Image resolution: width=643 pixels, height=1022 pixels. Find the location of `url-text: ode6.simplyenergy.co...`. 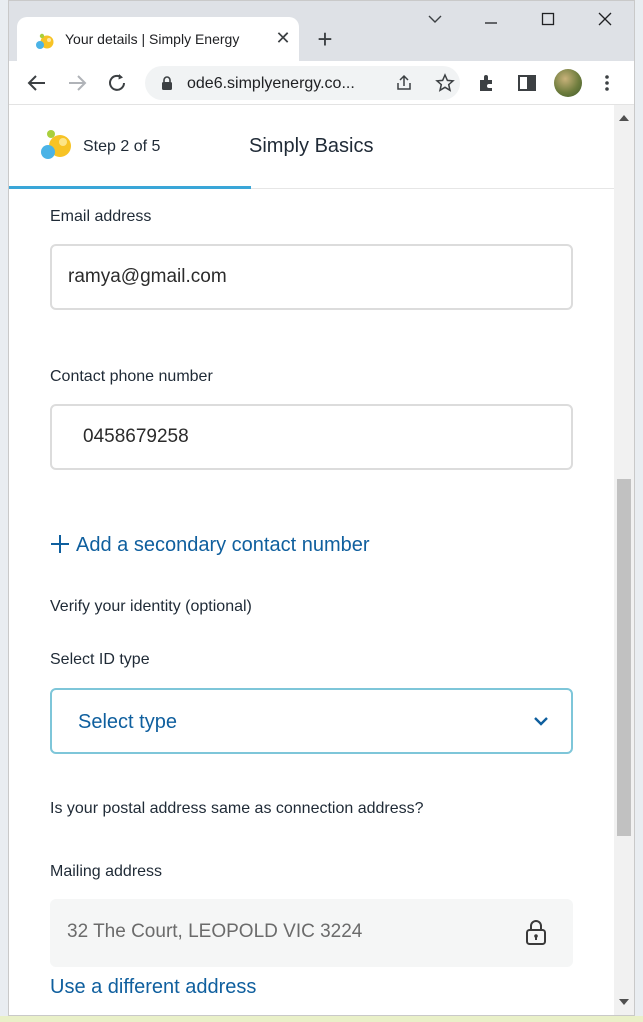

url-text: ode6.simplyenergy.co... is located at coordinates (271, 83).